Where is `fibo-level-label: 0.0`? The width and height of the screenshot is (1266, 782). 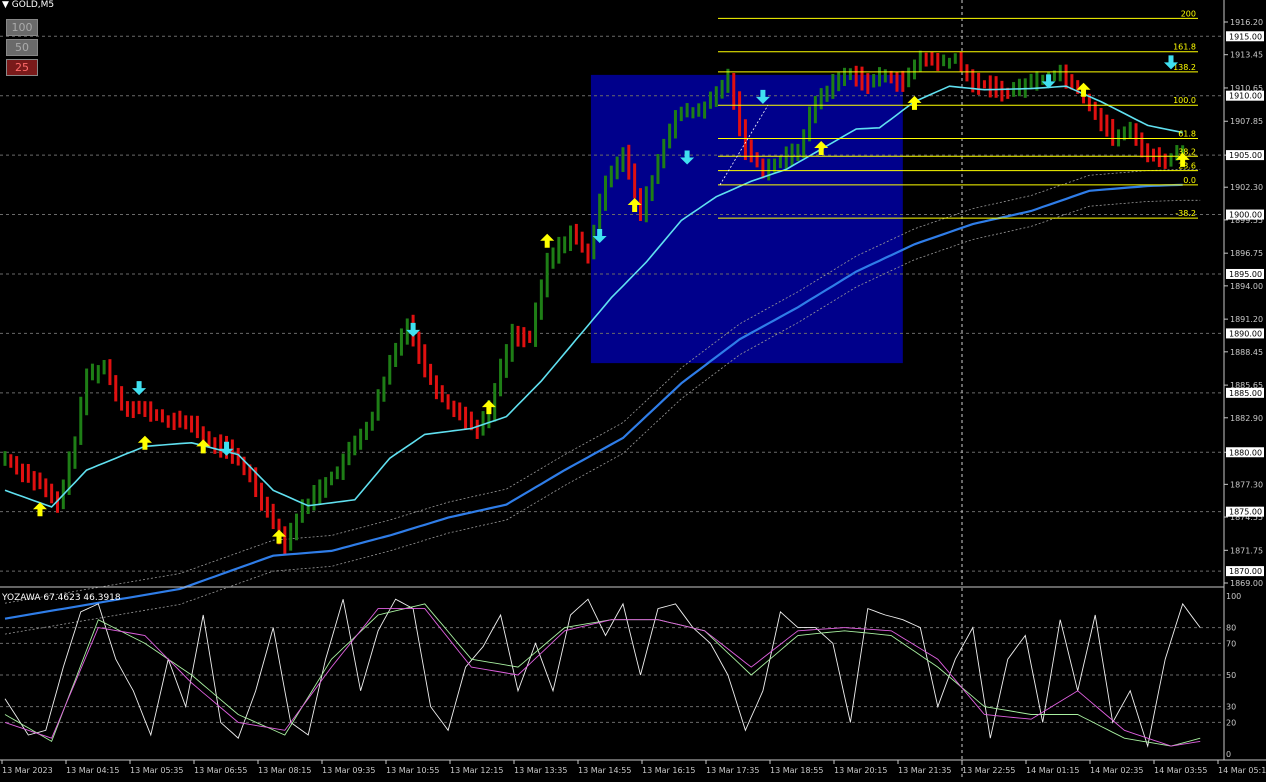 fibo-level-label: 0.0 is located at coordinates (1189, 180).